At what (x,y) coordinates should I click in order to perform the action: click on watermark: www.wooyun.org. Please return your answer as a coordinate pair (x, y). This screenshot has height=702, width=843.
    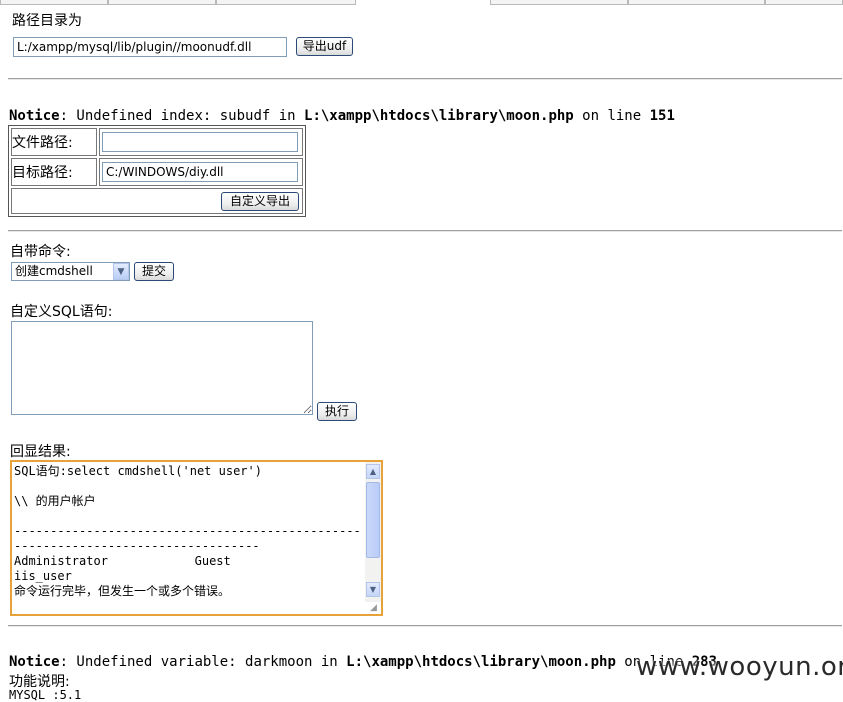
    Looking at the image, I should click on (739, 667).